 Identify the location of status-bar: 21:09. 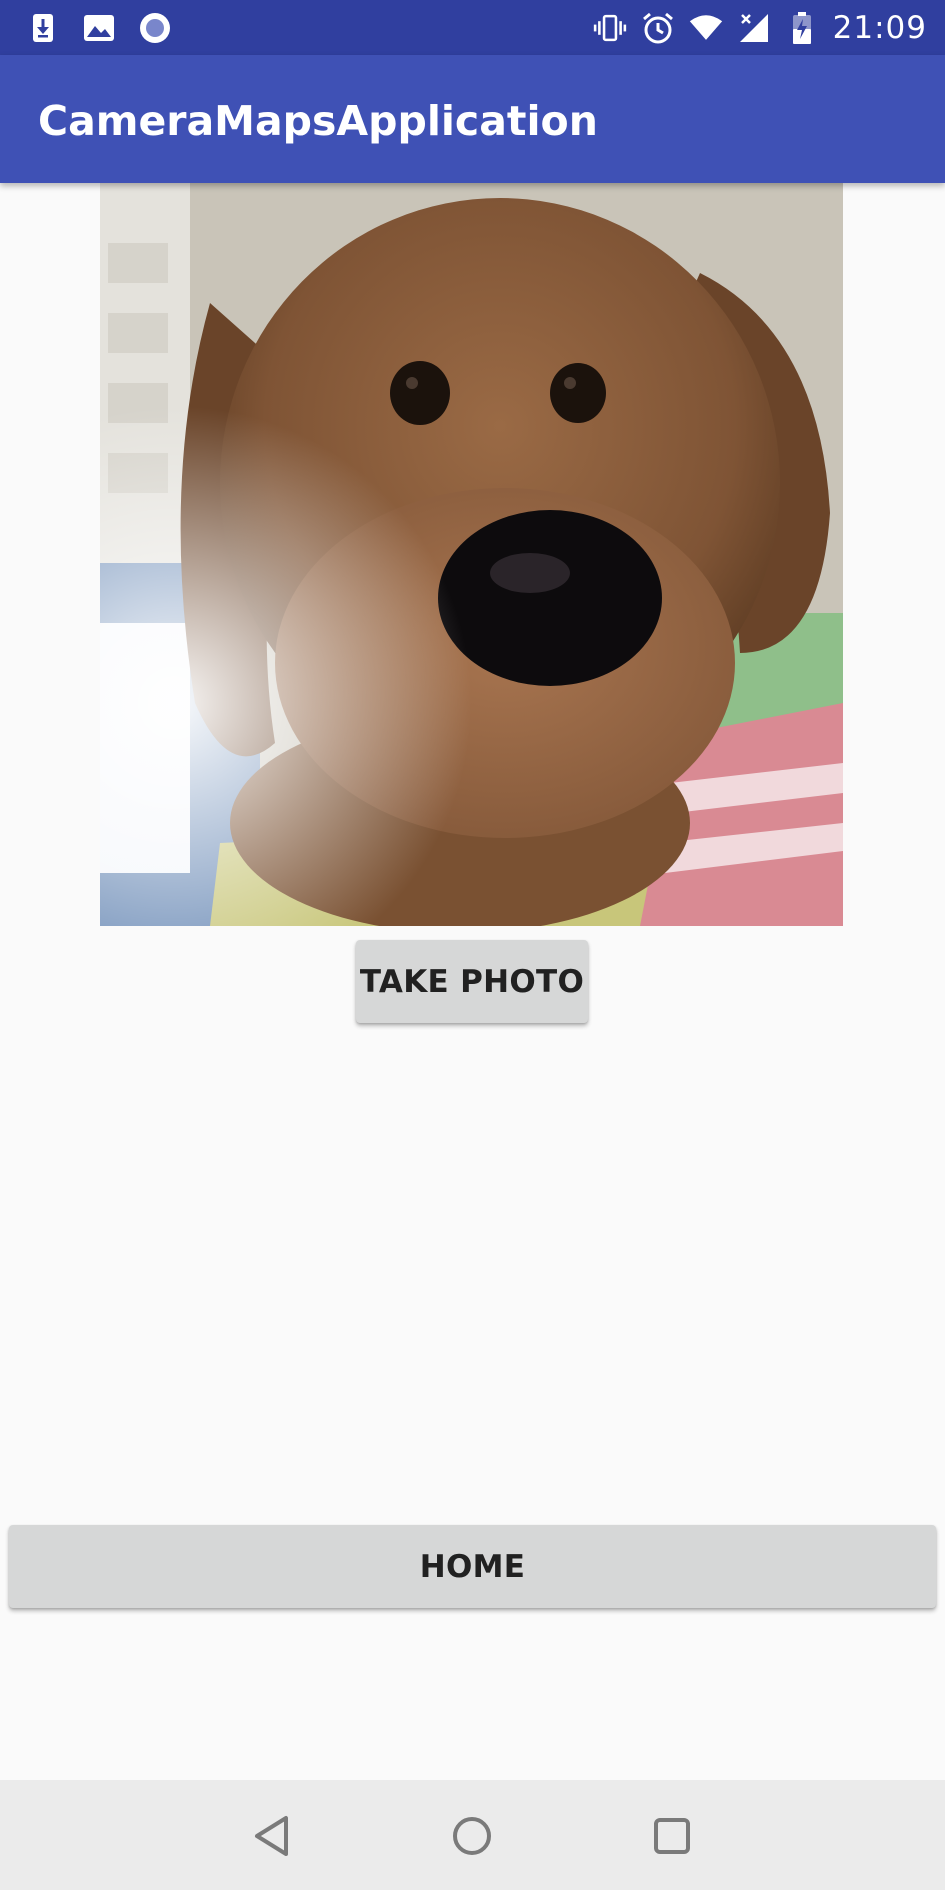
(472, 27).